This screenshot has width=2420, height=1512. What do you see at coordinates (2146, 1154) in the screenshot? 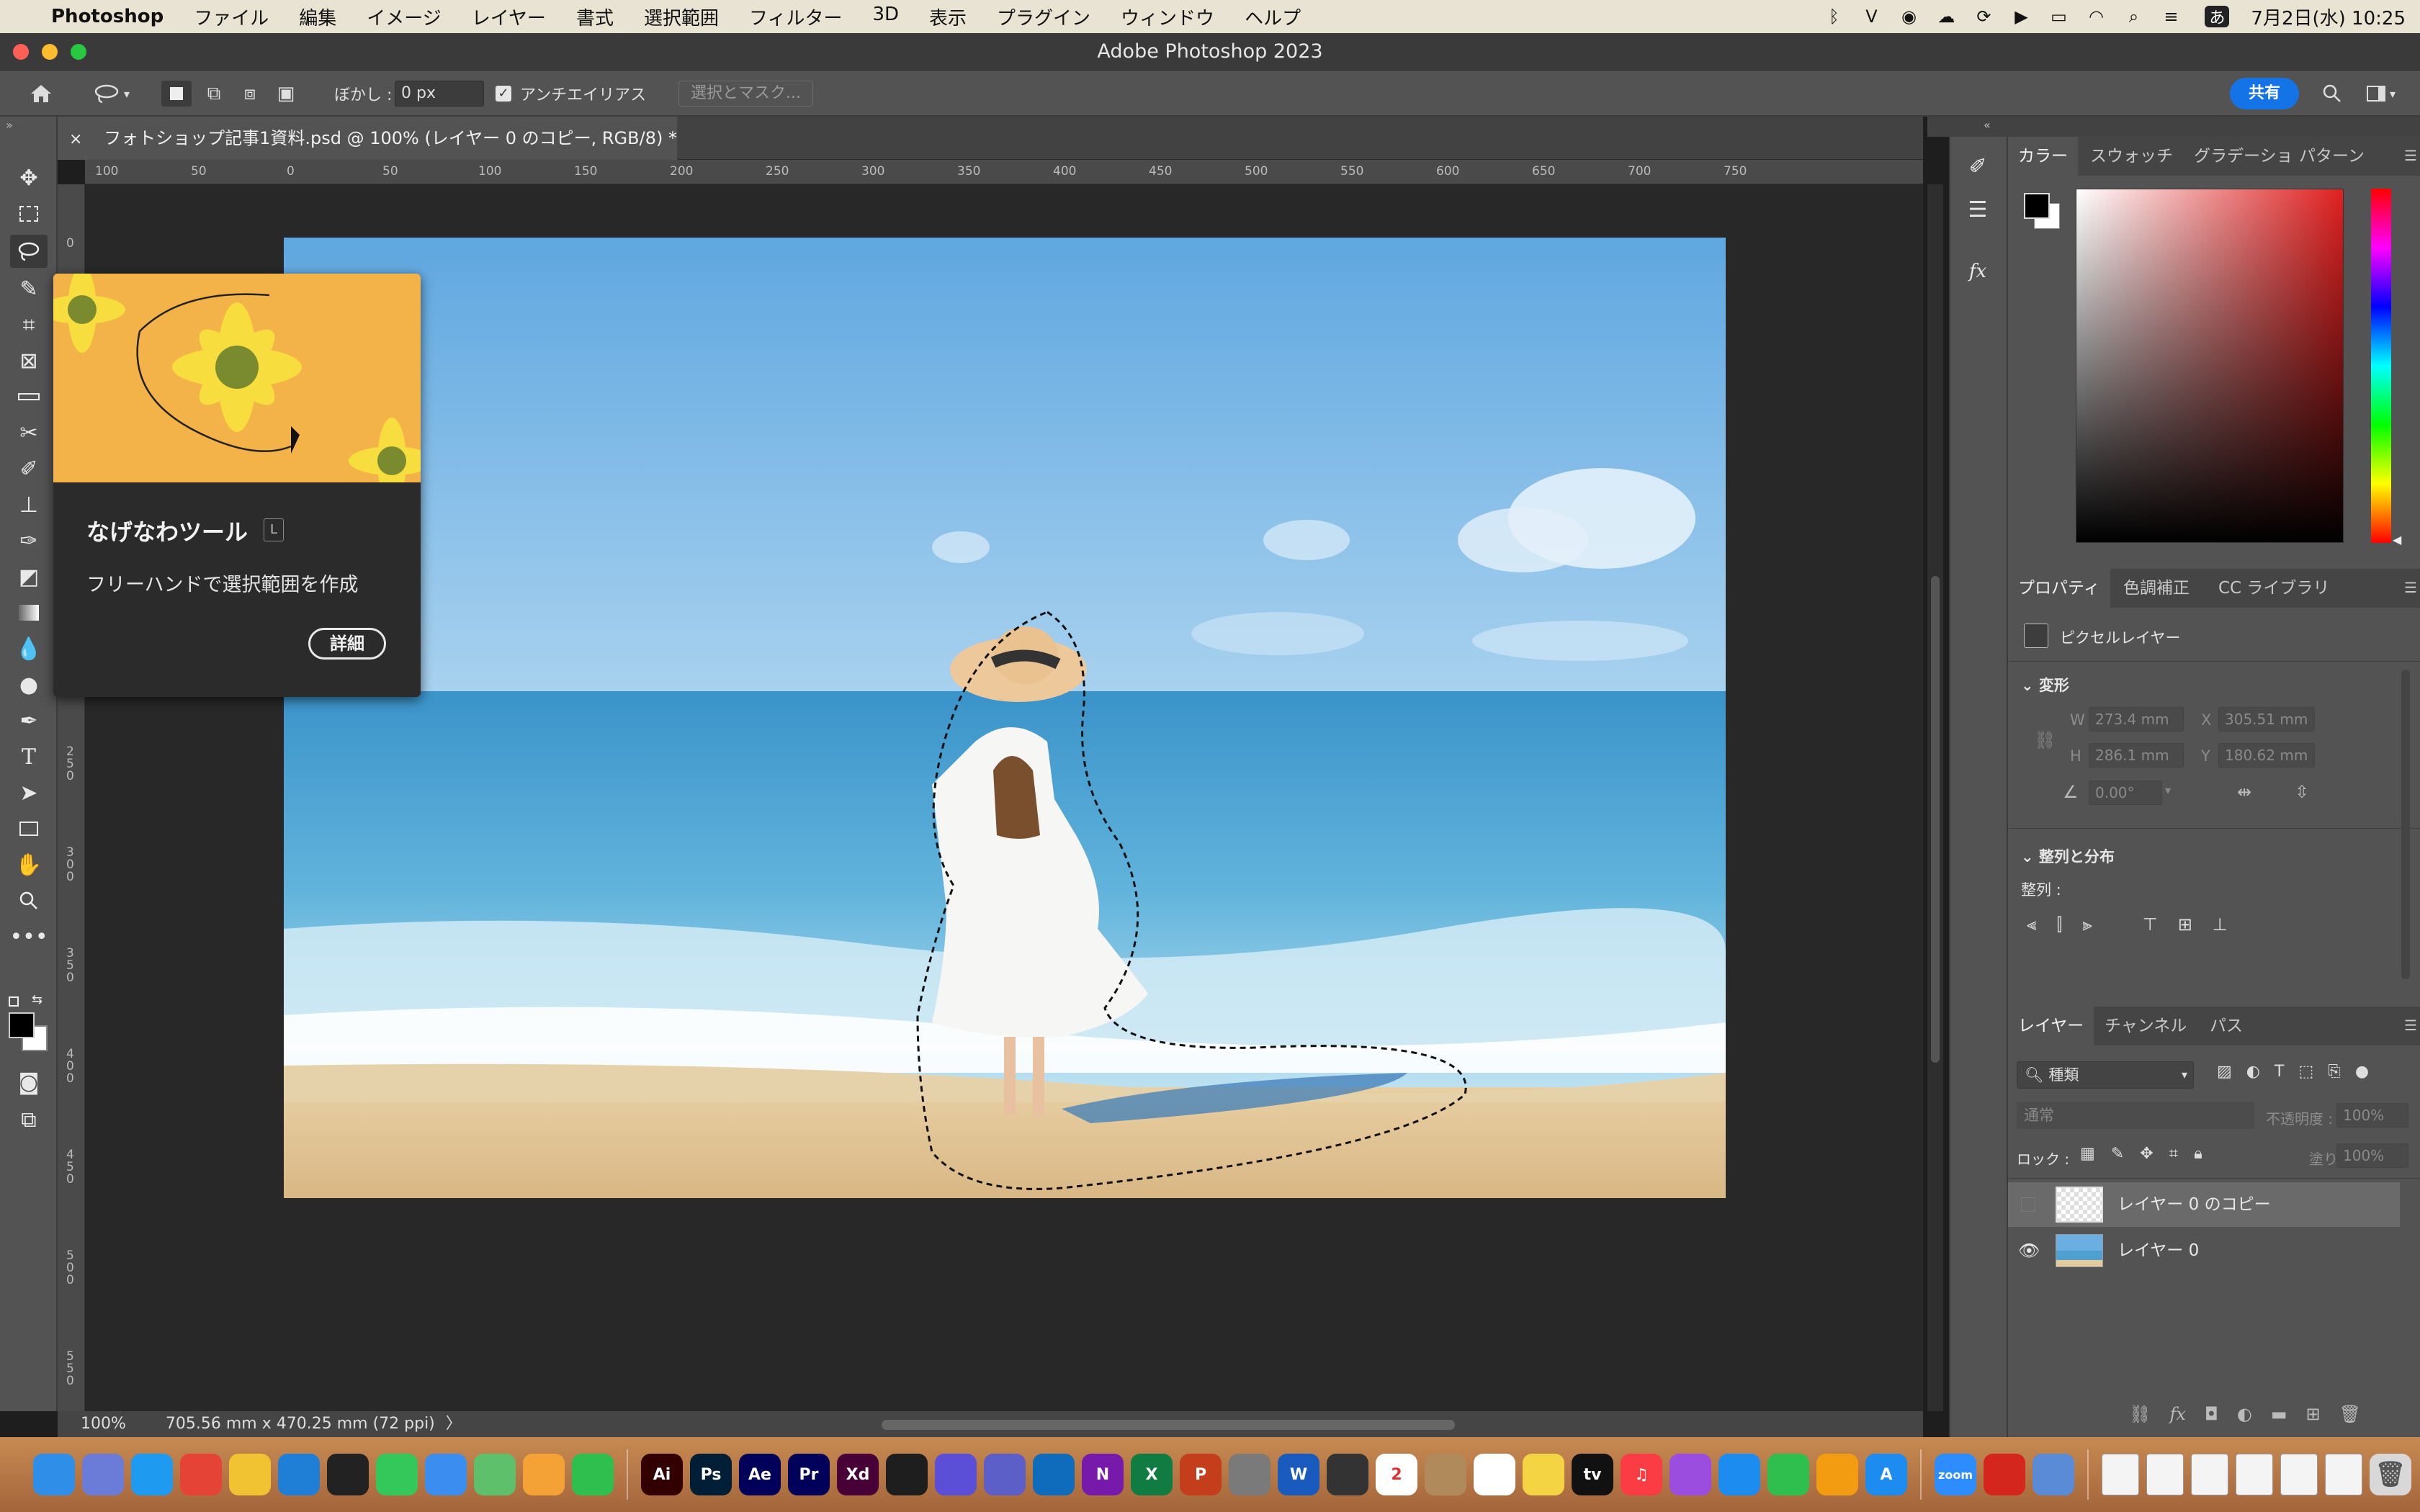
I see `lock-position-icon: ✥` at bounding box center [2146, 1154].